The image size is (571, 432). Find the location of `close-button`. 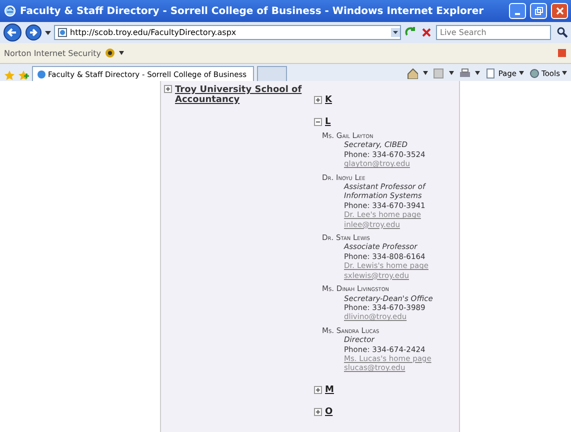

close-button is located at coordinates (559, 11).